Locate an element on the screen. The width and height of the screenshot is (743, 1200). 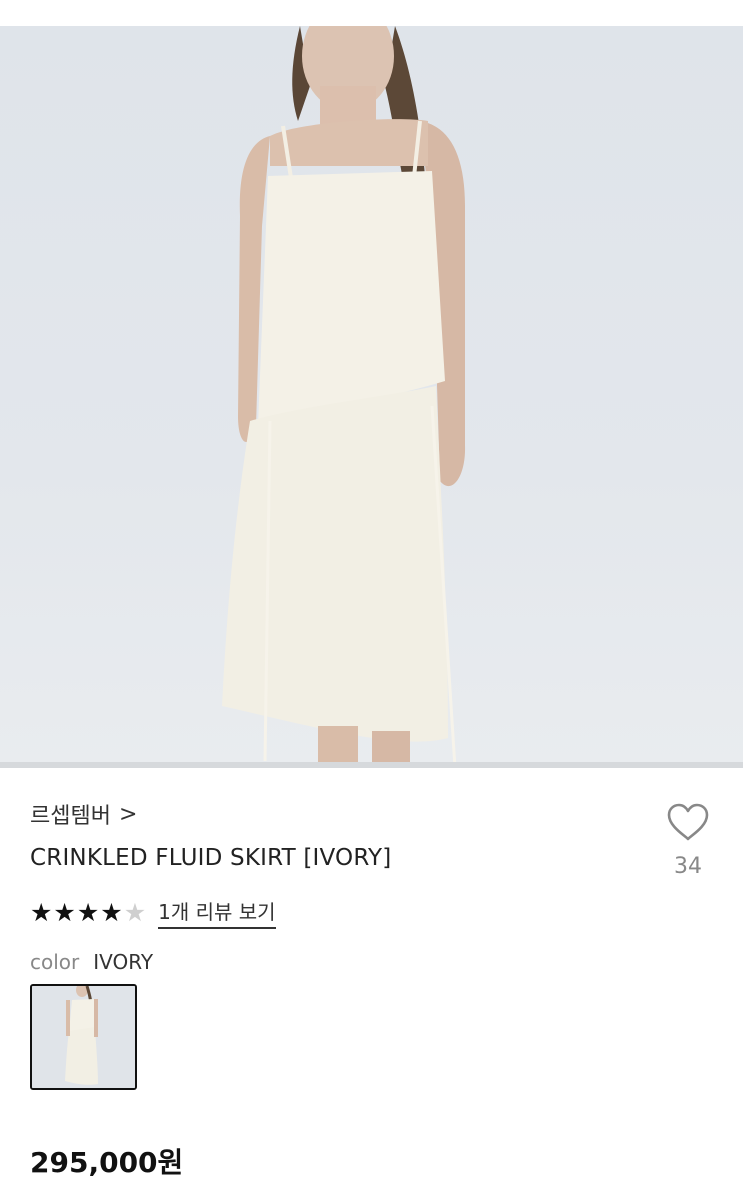
rating: ★ ★ ★ ★ ★ 1개 리뷰 보기 is located at coordinates (153, 912).